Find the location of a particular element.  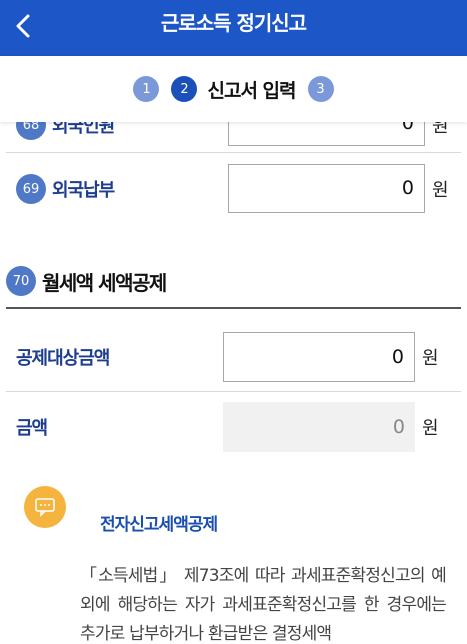

step-3-number: 3 is located at coordinates (320, 89).